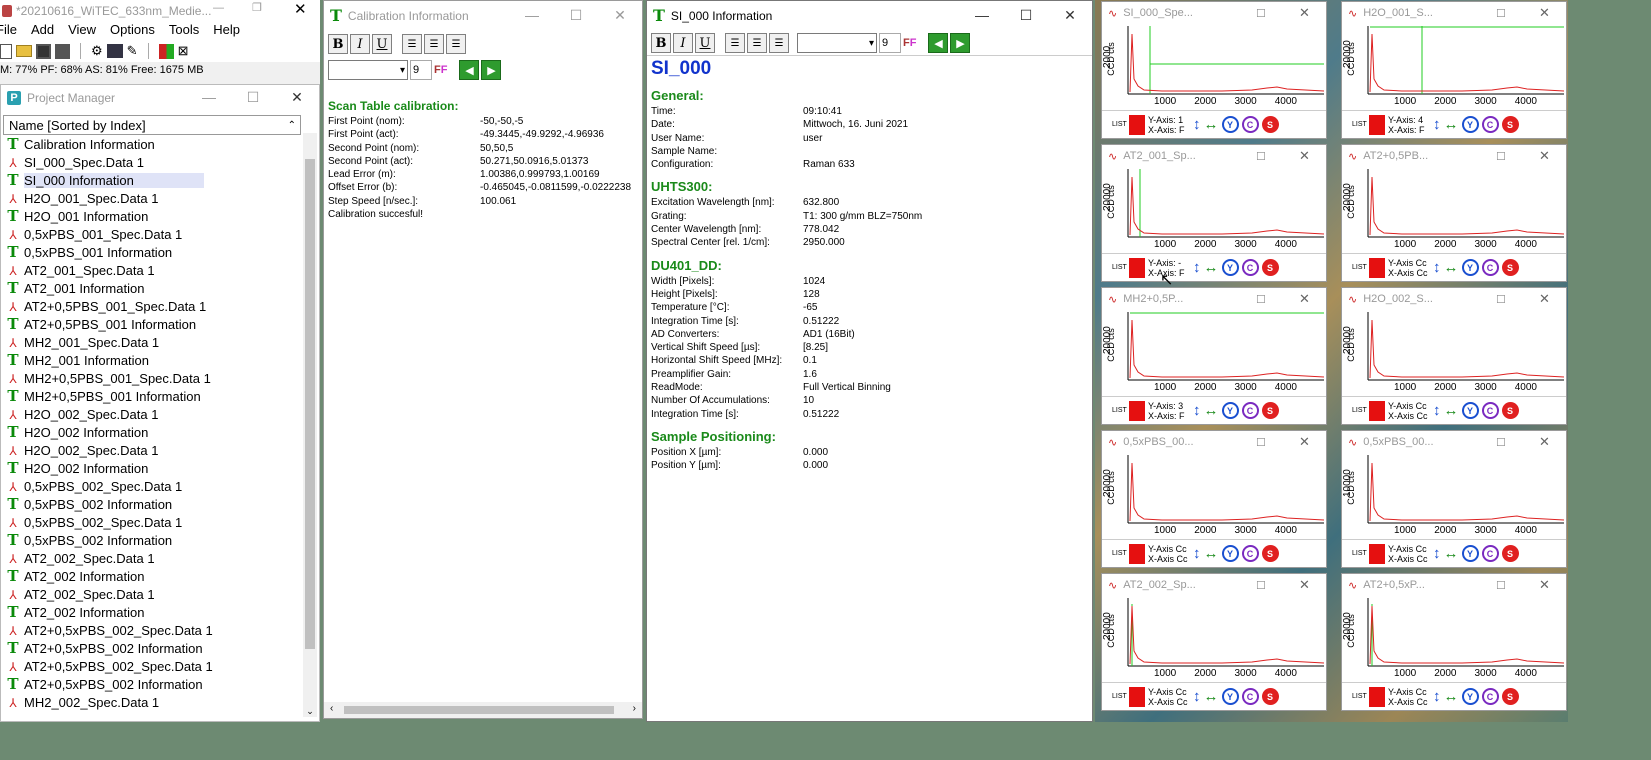  Describe the element at coordinates (491, 70) in the screenshot. I see `forward-button: ▶` at that location.